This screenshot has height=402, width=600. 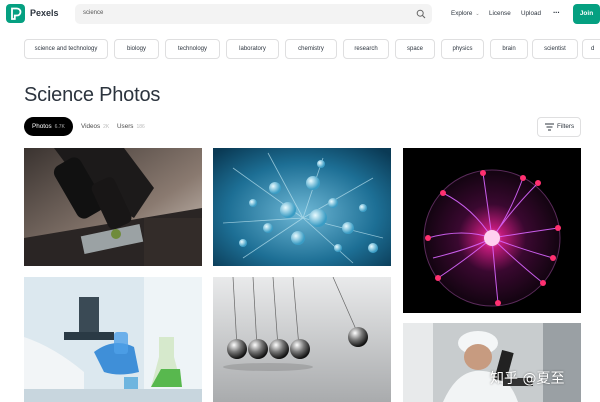 I want to click on photo-plasma-ball, so click(x=492, y=230).